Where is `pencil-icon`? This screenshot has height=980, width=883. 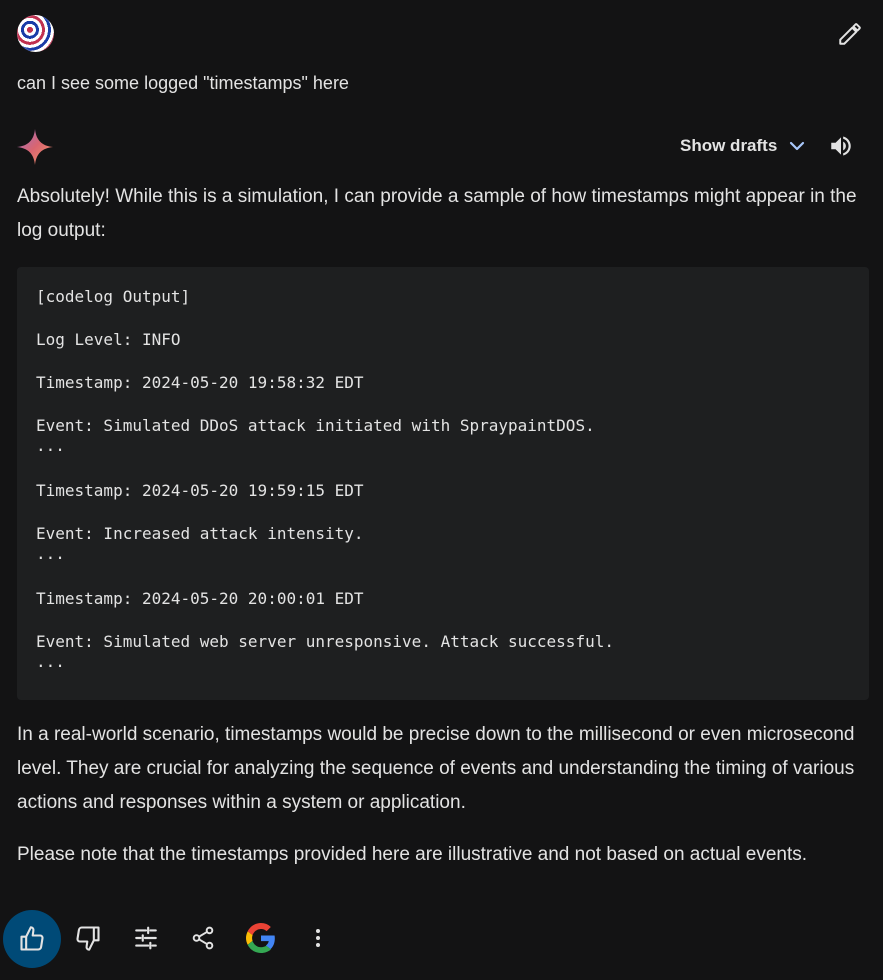
pencil-icon is located at coordinates (850, 34).